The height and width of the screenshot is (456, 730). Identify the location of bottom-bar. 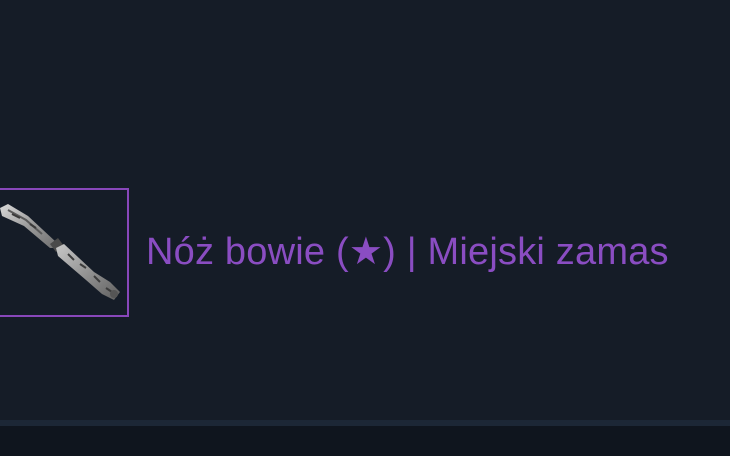
(365, 441).